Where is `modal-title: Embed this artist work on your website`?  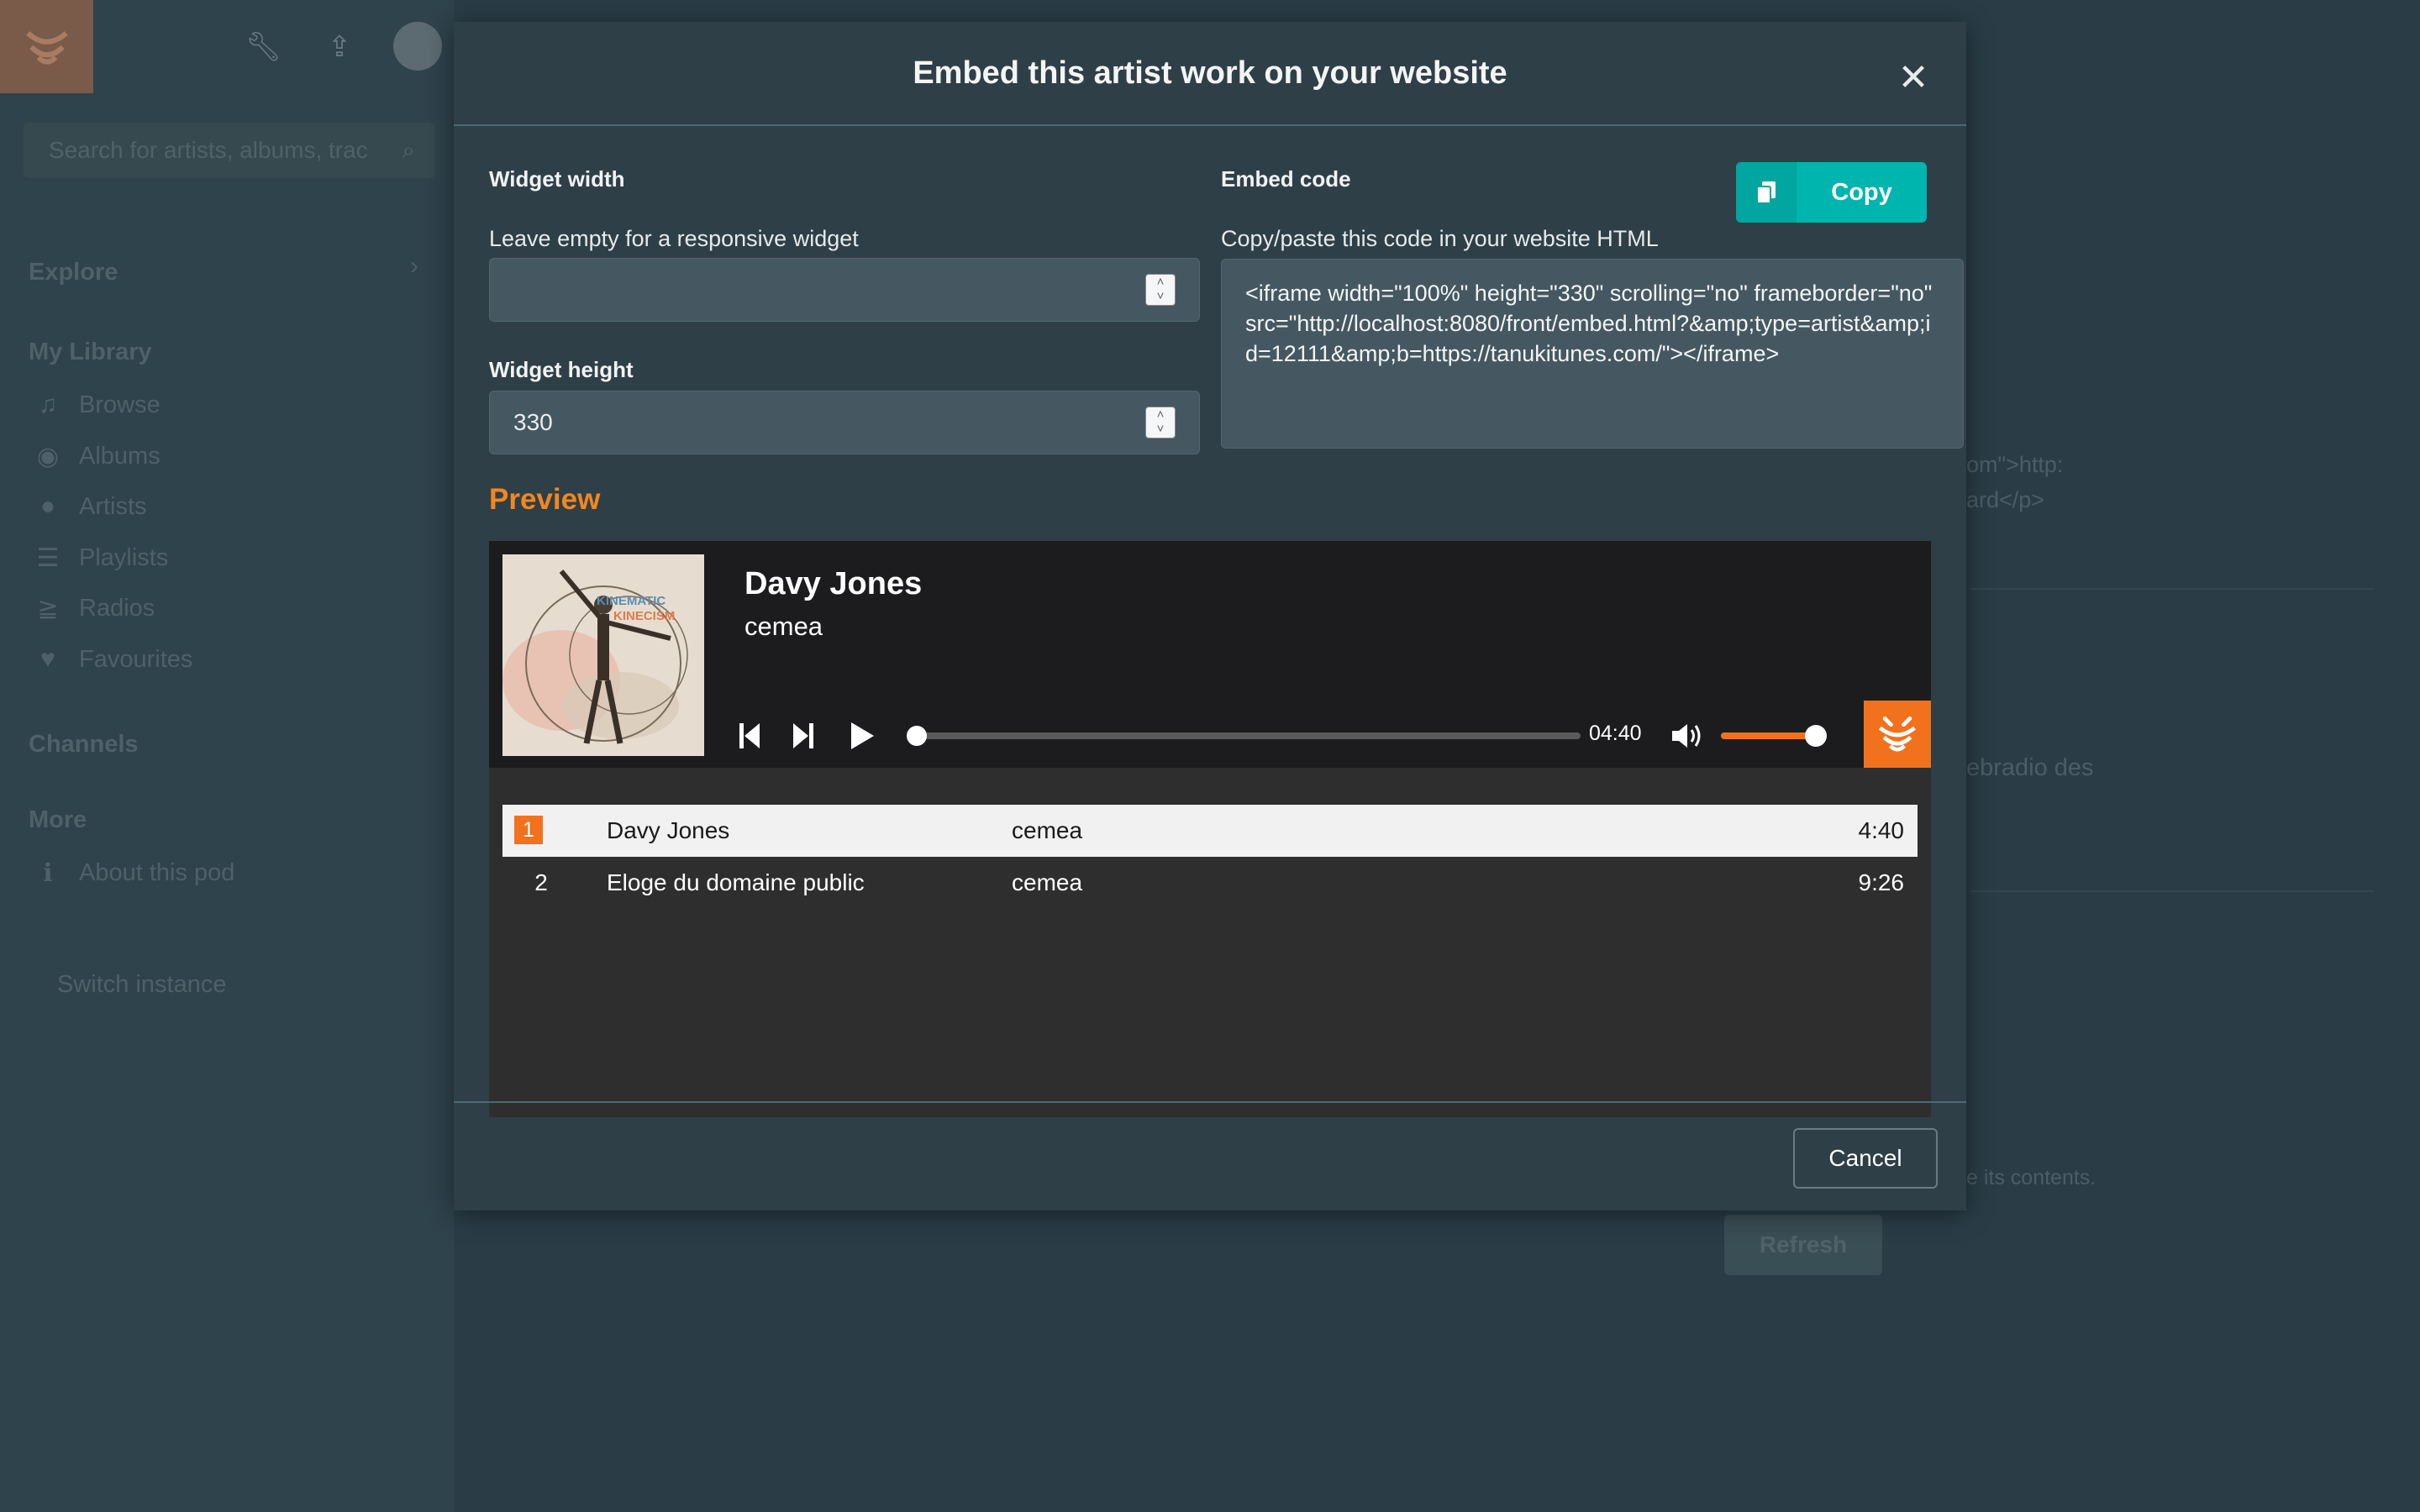
modal-title: Embed this artist work on your website is located at coordinates (1210, 73).